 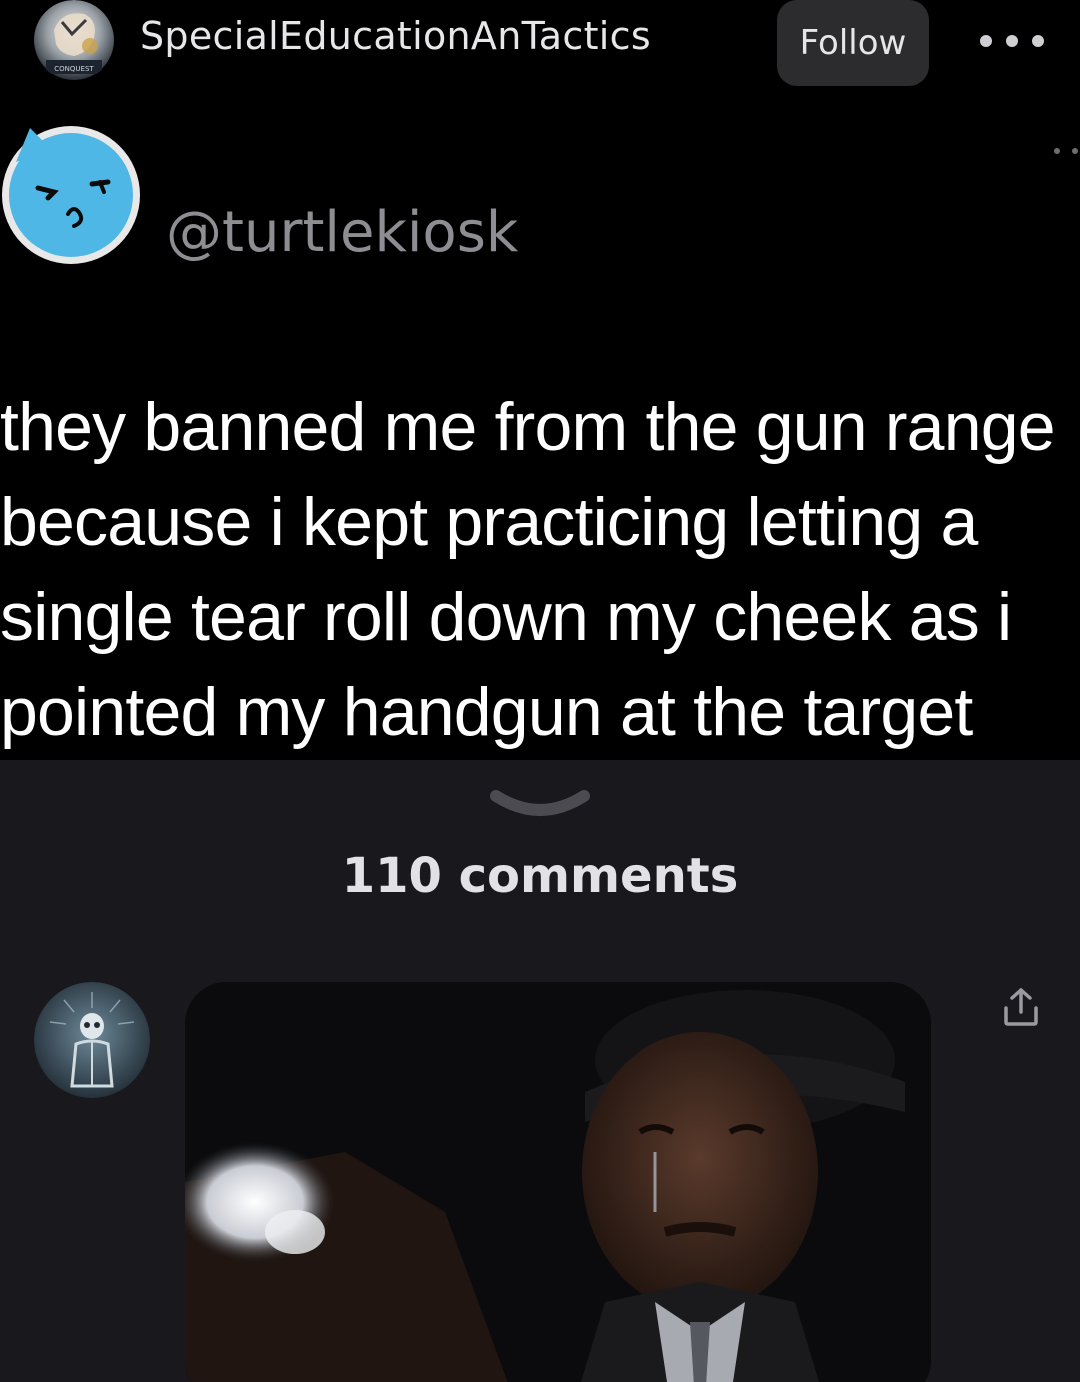 What do you see at coordinates (486, 712) in the screenshot?
I see `tweet-line: pointed my handgun at the target` at bounding box center [486, 712].